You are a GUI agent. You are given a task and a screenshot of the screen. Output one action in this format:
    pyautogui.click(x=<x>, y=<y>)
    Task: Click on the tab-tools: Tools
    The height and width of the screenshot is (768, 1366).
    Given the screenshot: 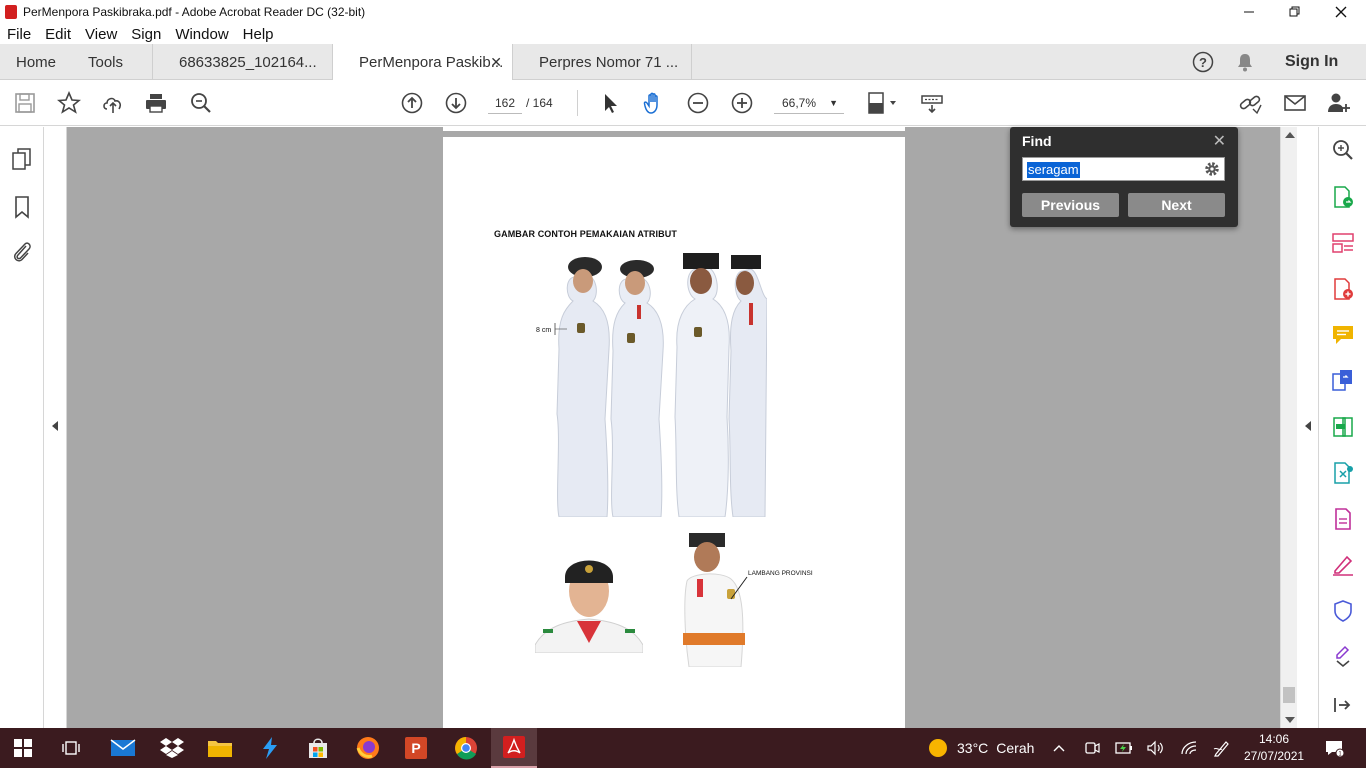 What is the action you would take?
    pyautogui.click(x=105, y=62)
    